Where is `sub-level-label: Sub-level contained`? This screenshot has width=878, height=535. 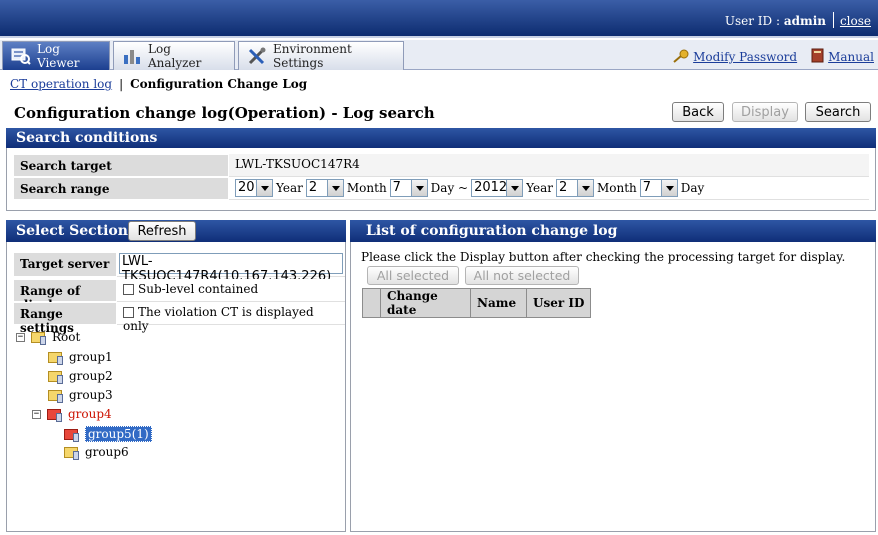
sub-level-label: Sub-level contained is located at coordinates (198, 289).